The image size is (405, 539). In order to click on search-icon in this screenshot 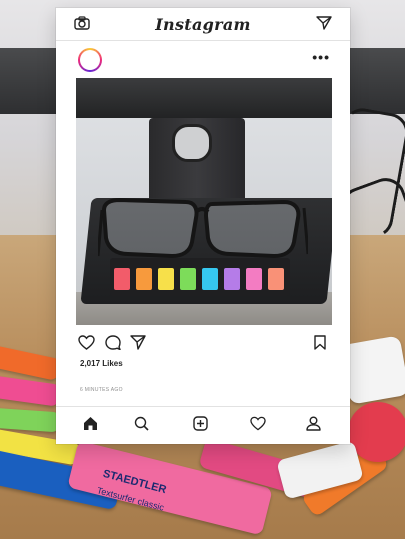, I will do `click(141, 426)`.